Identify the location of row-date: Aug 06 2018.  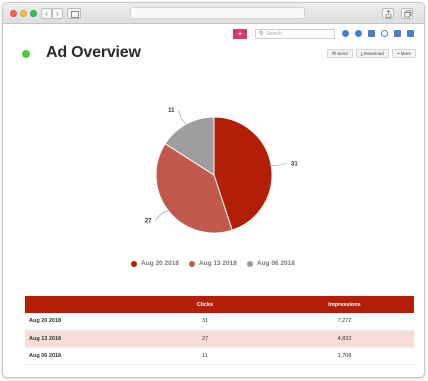
(80, 356).